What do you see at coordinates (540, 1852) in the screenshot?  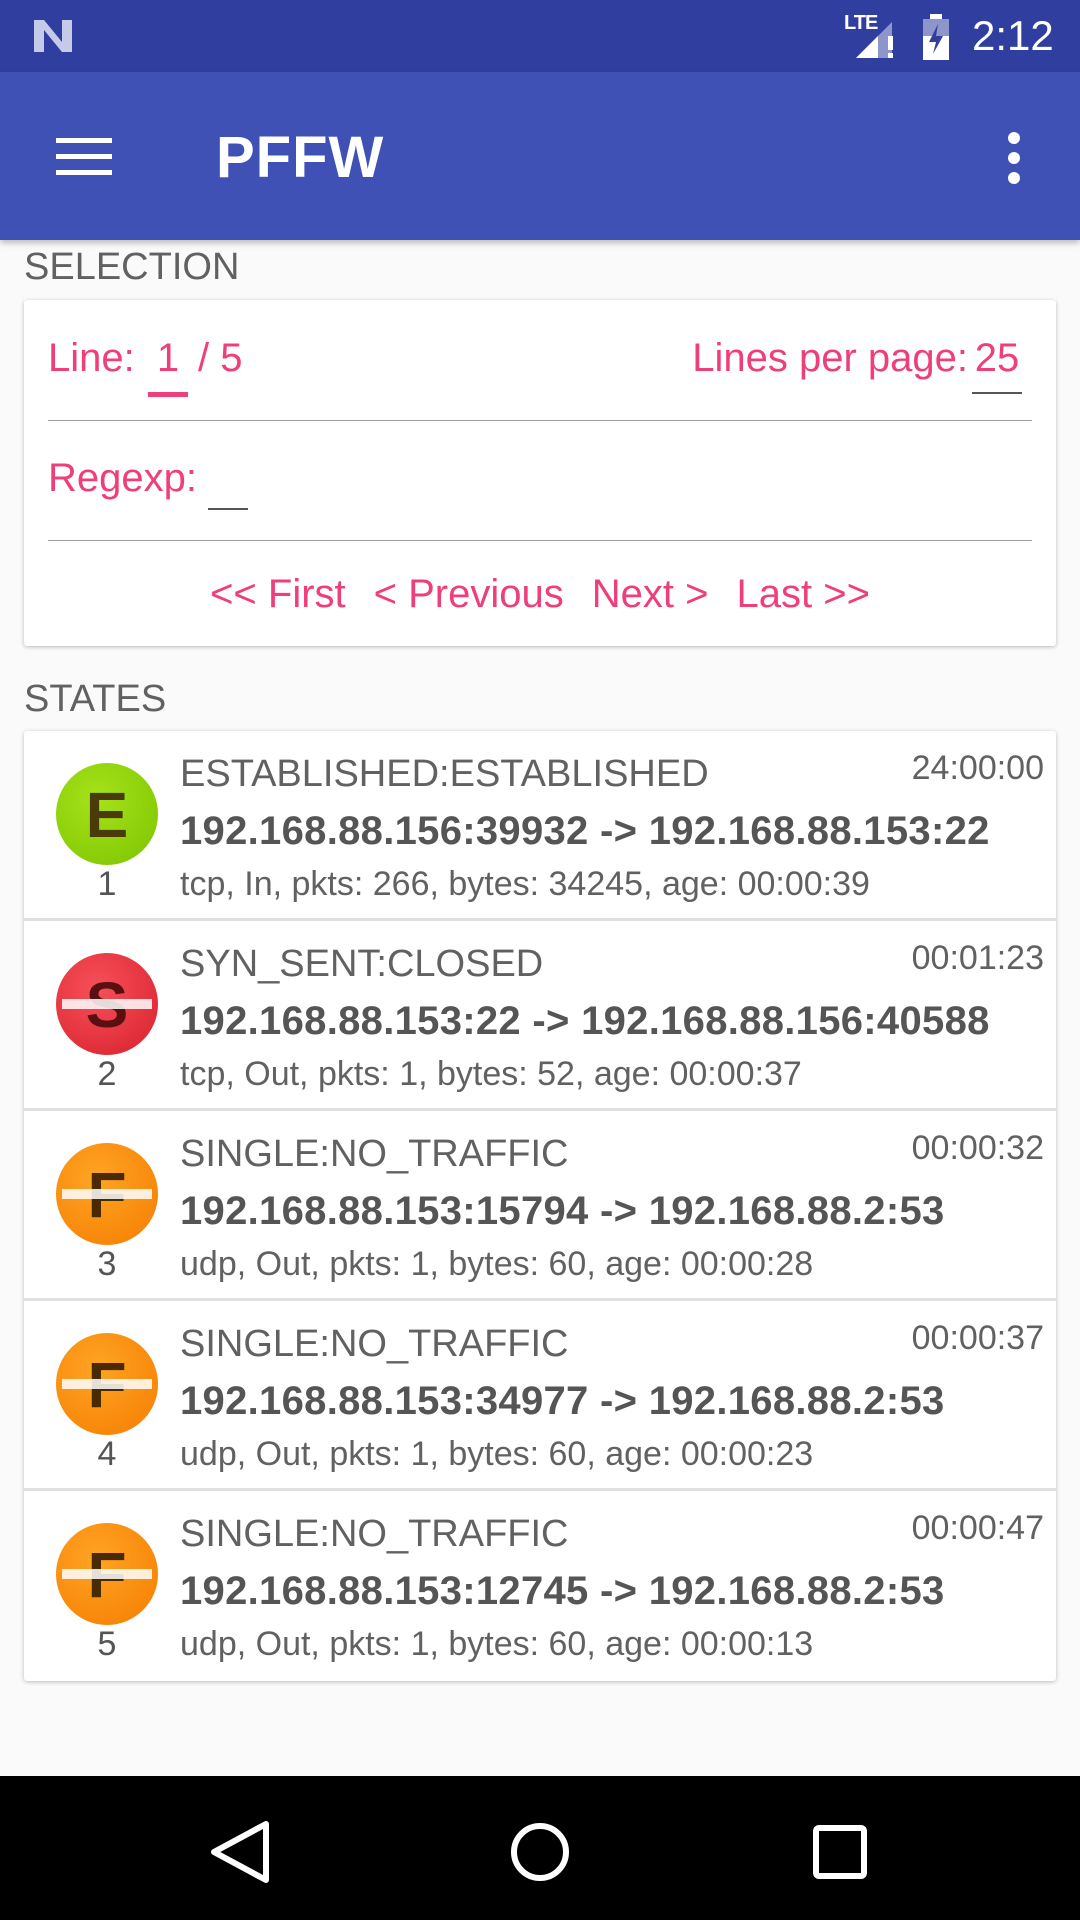 I see `home-icon` at bounding box center [540, 1852].